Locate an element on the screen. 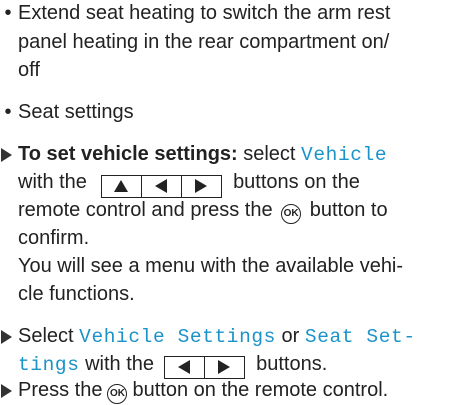  step-1-note-line-2: cle functions. is located at coordinates (67, 294).